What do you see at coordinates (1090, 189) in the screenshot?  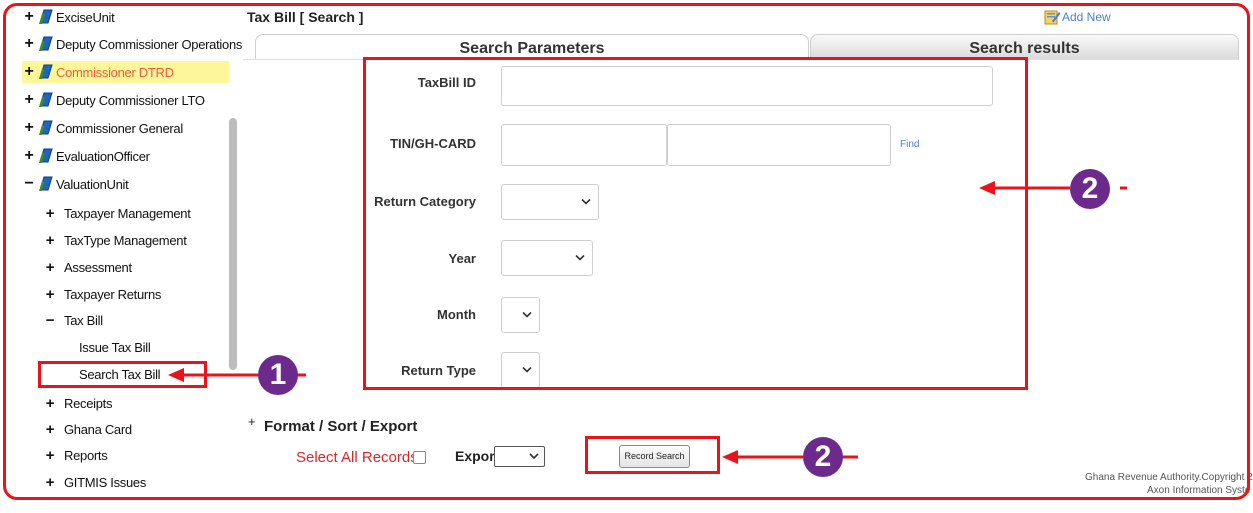 I see `annotation-badge-2: 2` at bounding box center [1090, 189].